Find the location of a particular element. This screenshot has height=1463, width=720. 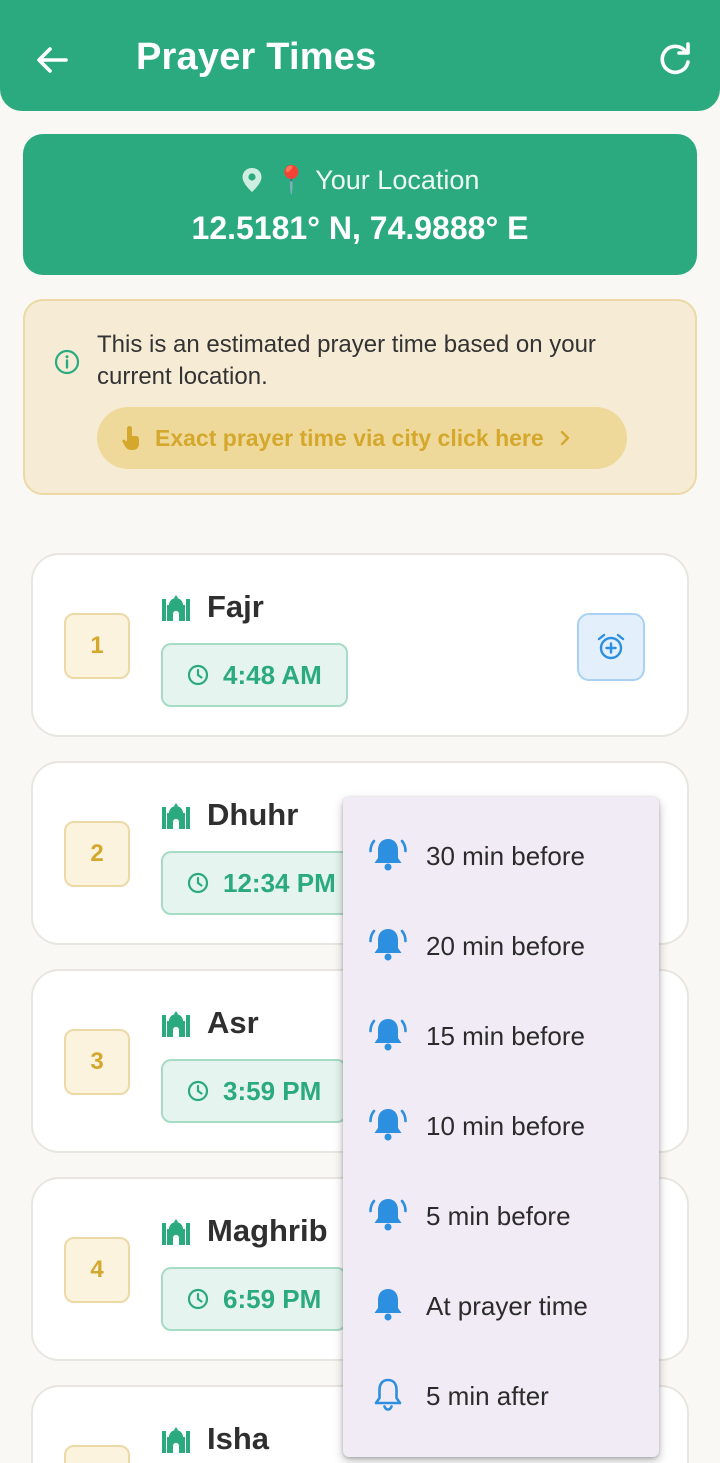

info-icon is located at coordinates (67, 362).